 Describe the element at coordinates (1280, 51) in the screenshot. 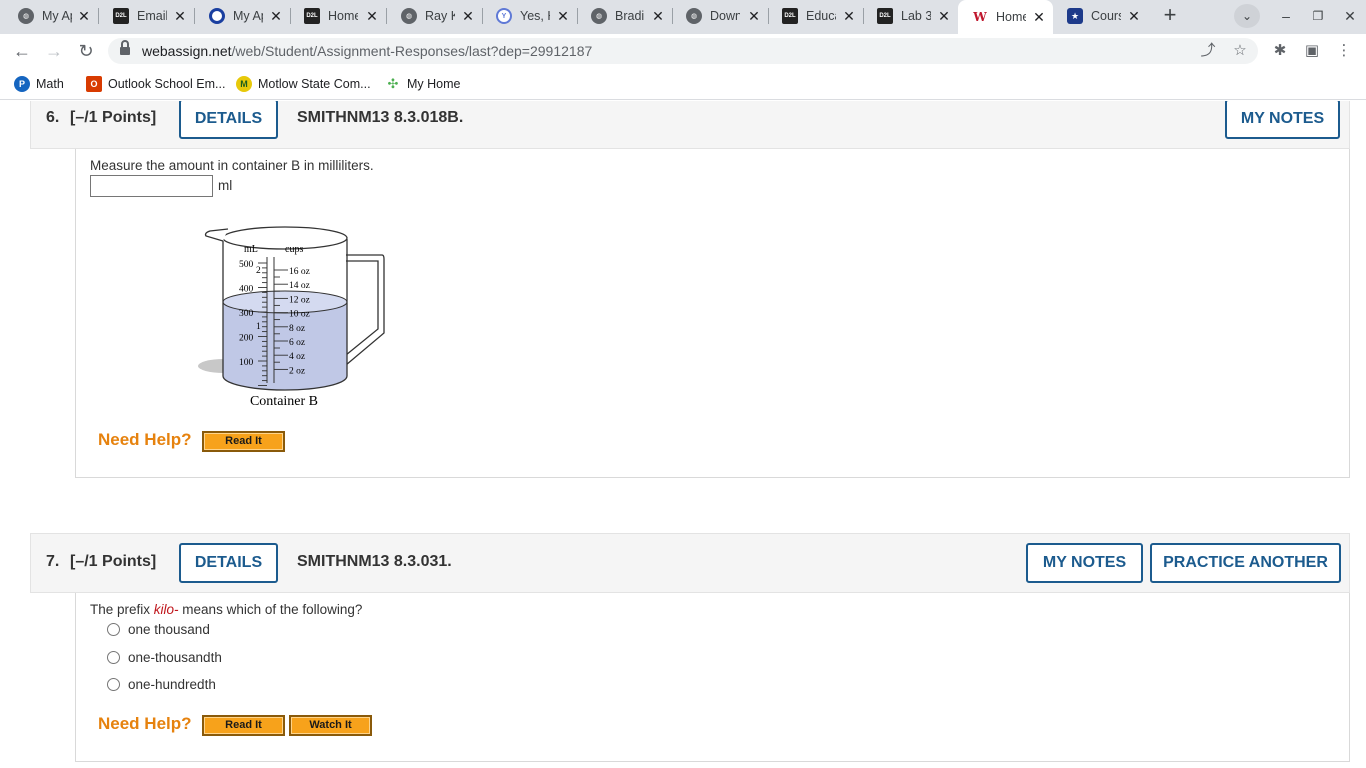

I see `extensions-icon: ✱` at that location.